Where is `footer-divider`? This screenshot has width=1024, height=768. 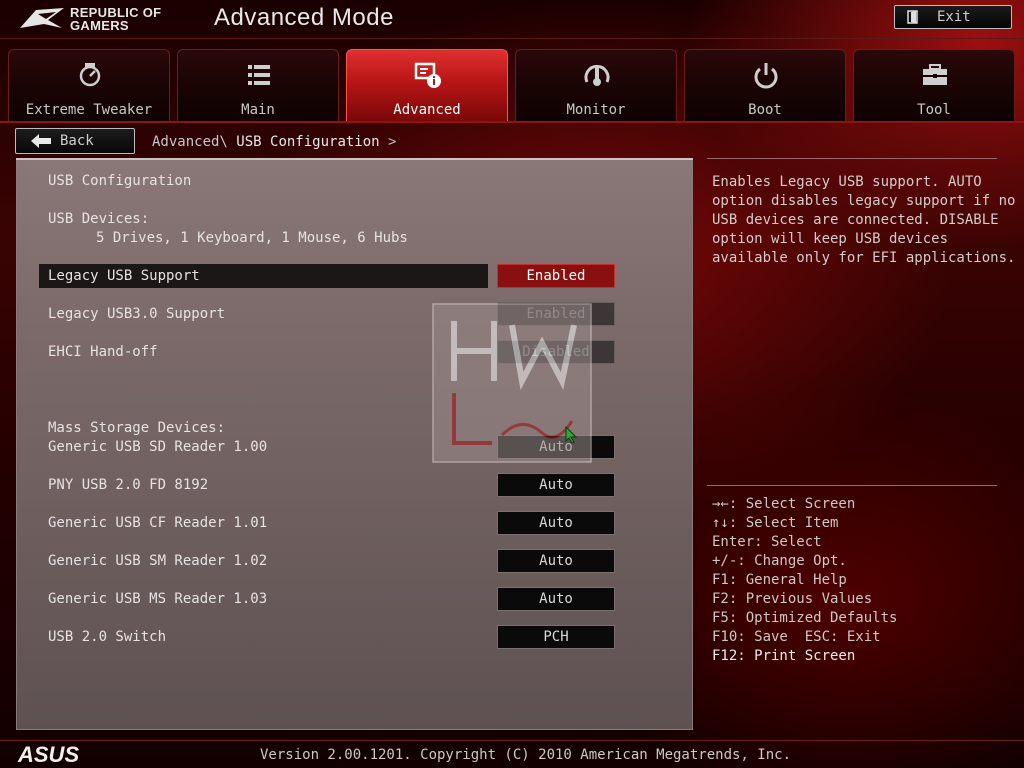 footer-divider is located at coordinates (512, 740).